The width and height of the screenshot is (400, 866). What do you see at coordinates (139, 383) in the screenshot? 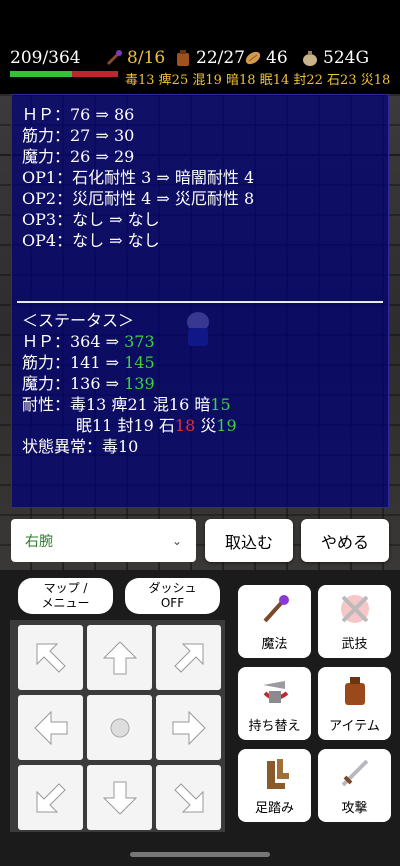
I see `mag-new-value: 139` at bounding box center [139, 383].